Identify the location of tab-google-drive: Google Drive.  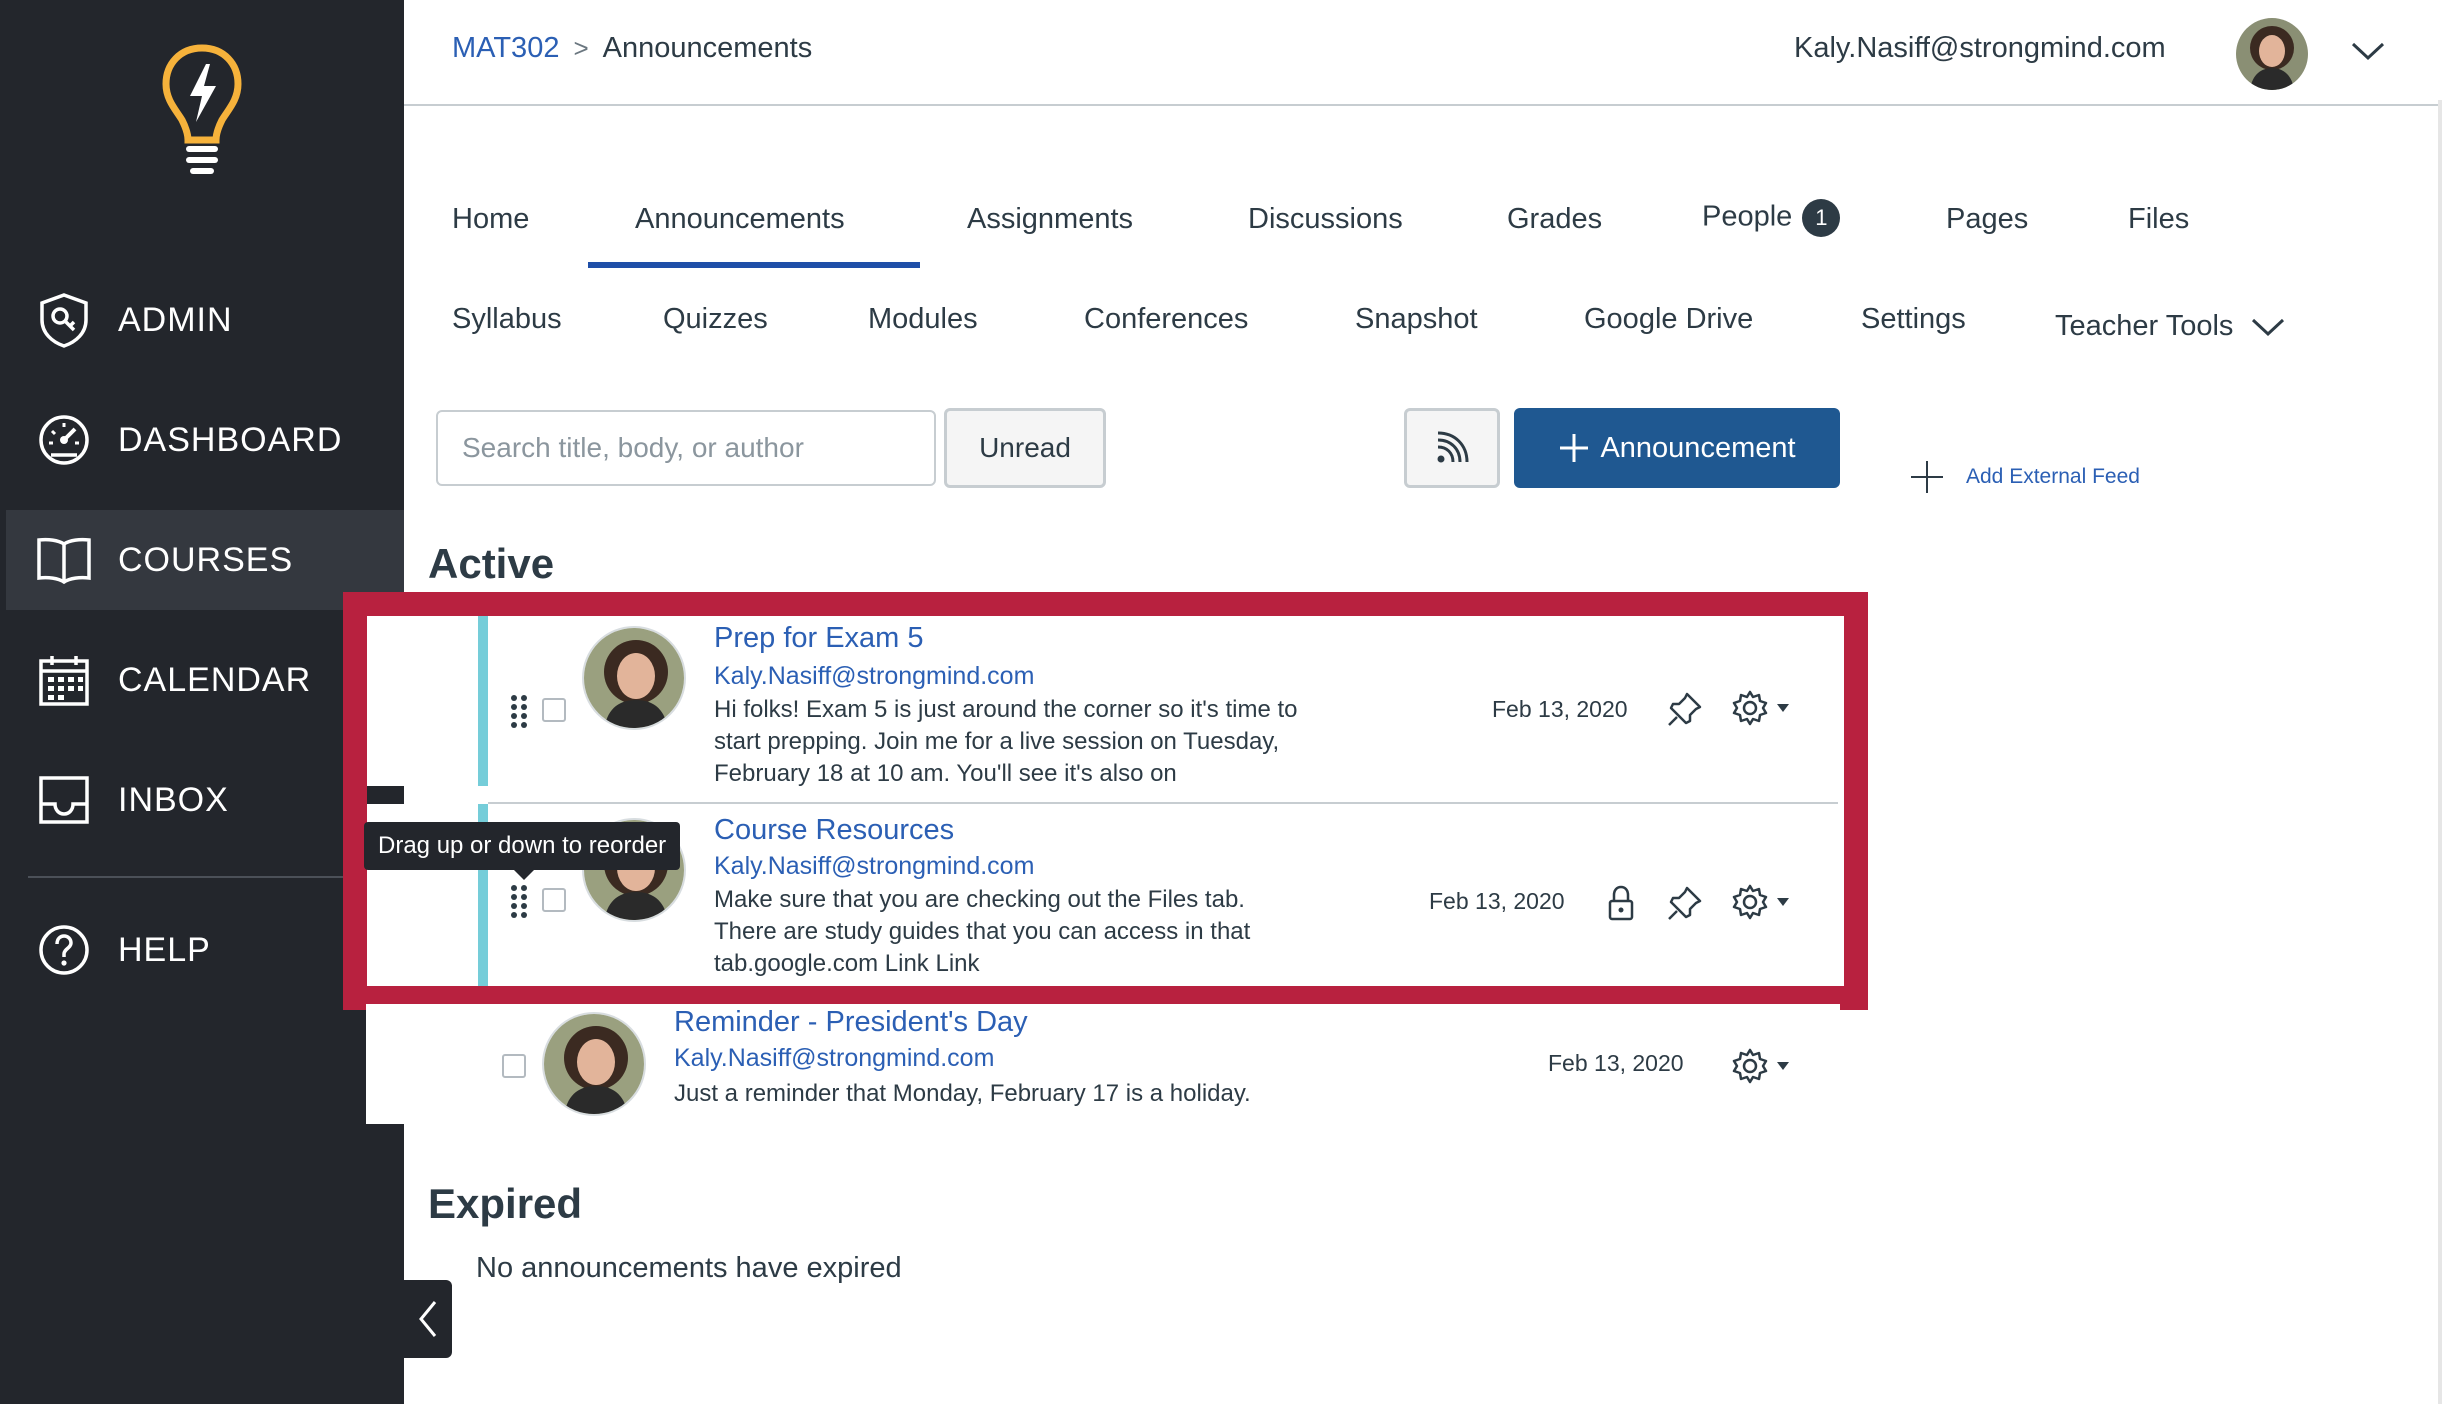
(1668, 319).